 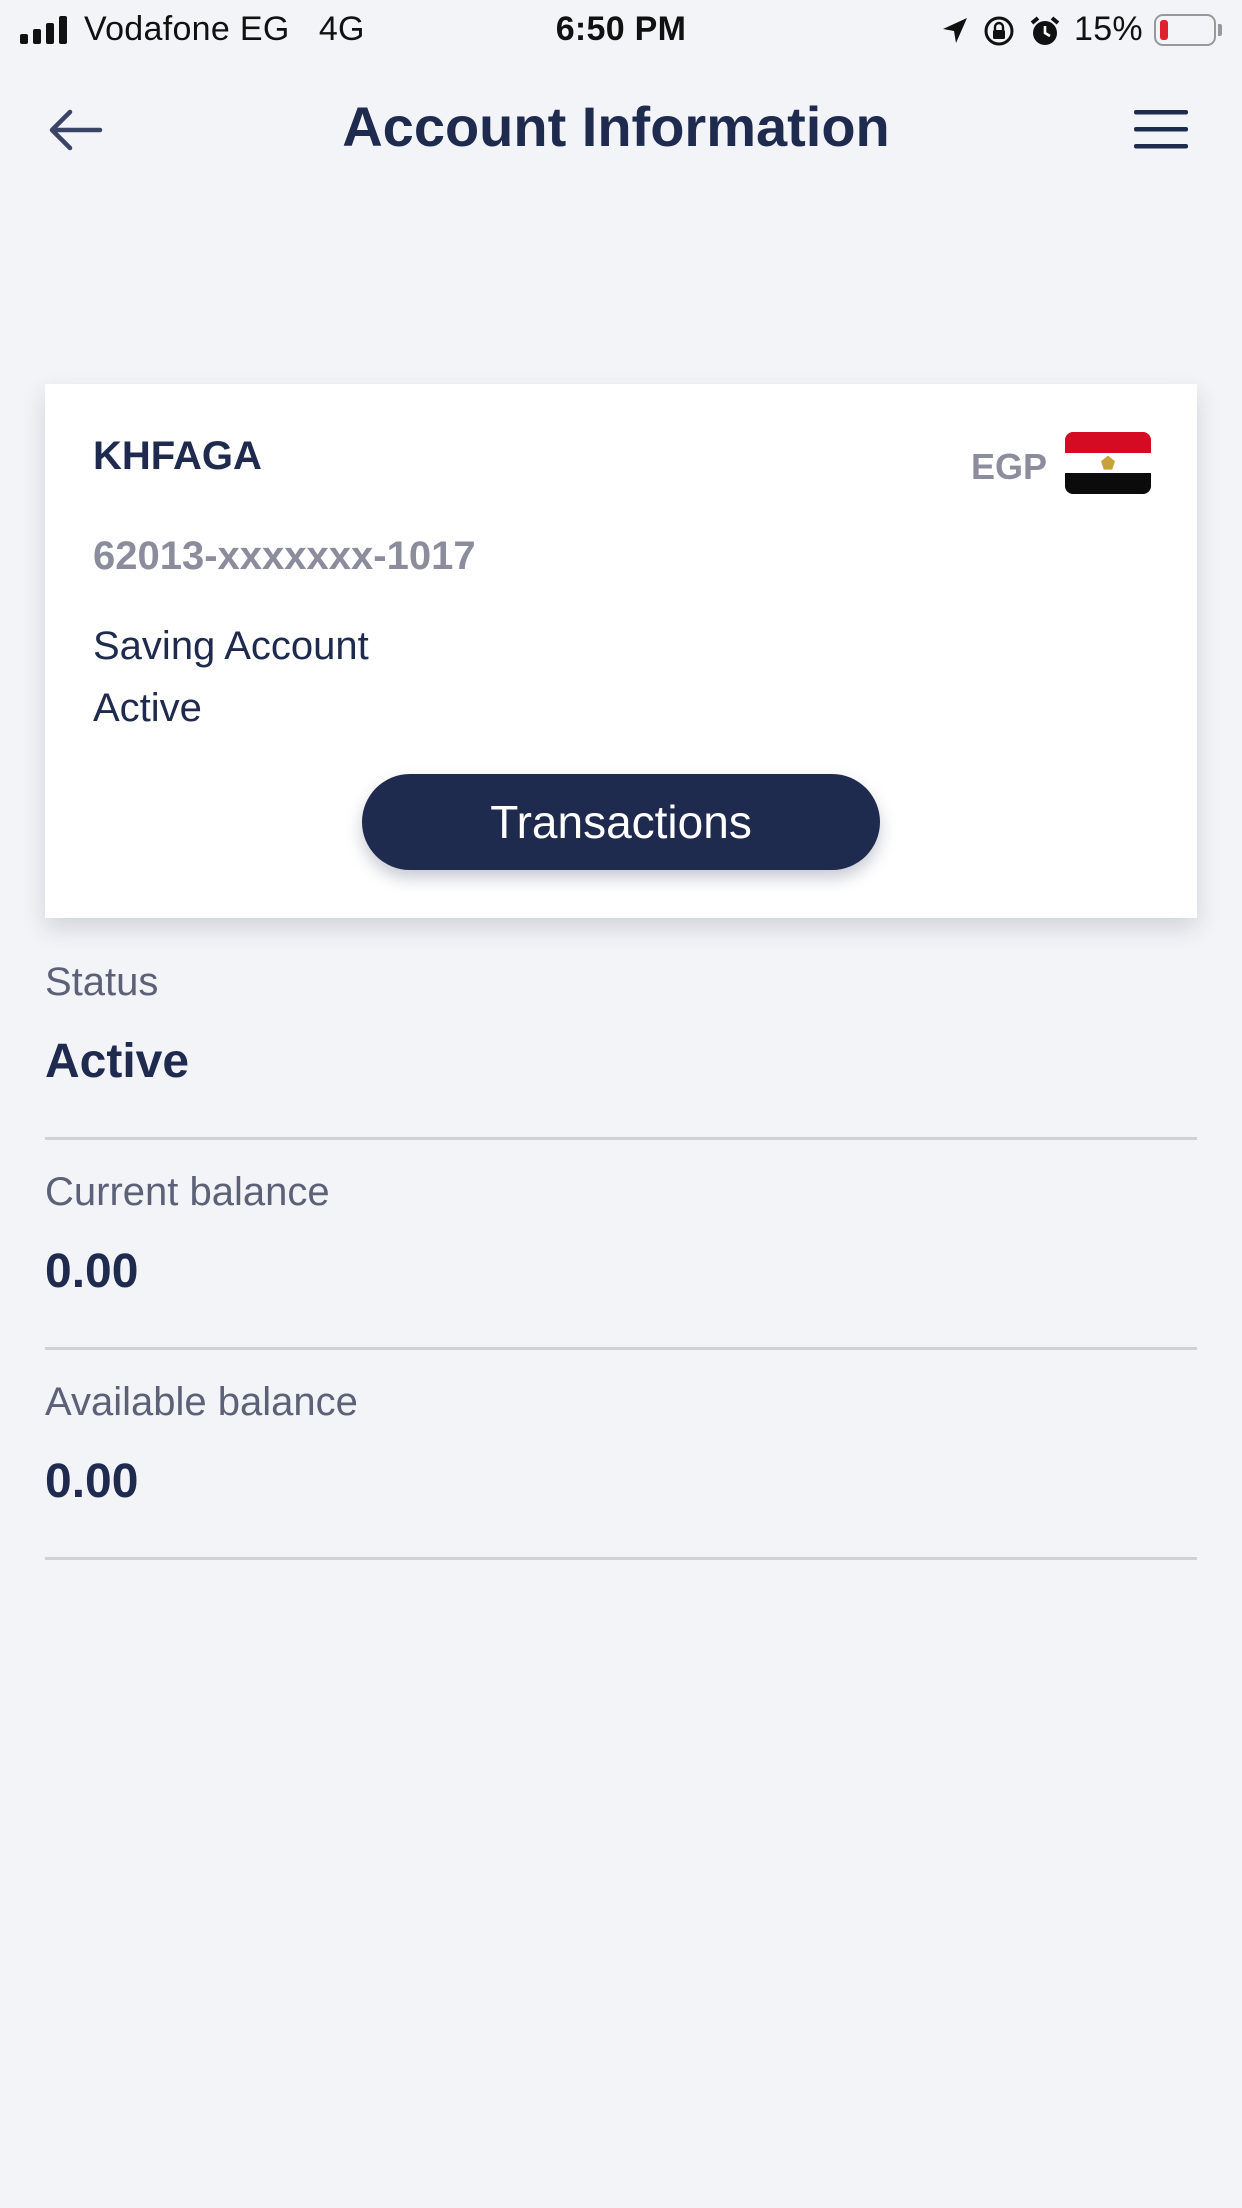 What do you see at coordinates (102, 982) in the screenshot?
I see `detail-label: Status` at bounding box center [102, 982].